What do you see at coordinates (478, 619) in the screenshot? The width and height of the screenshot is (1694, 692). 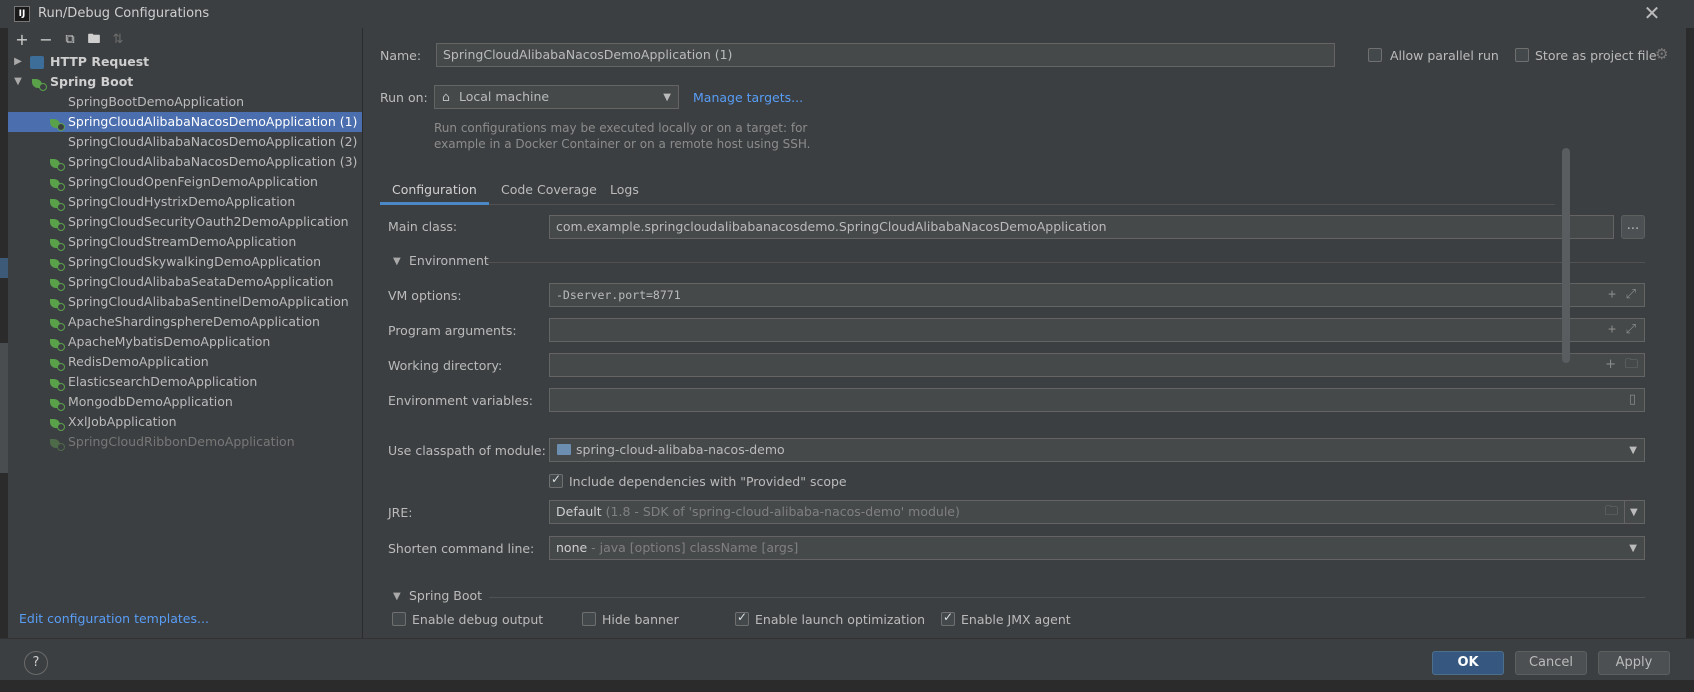 I see `enable-debug-label: Enable debug output` at bounding box center [478, 619].